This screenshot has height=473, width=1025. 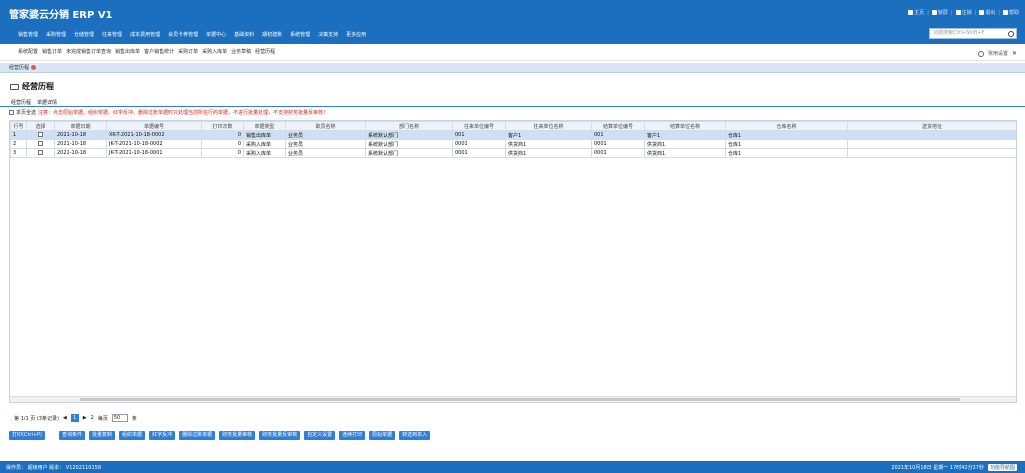 I want to click on quick-nav-item: 销售订单, so click(x=52, y=51).